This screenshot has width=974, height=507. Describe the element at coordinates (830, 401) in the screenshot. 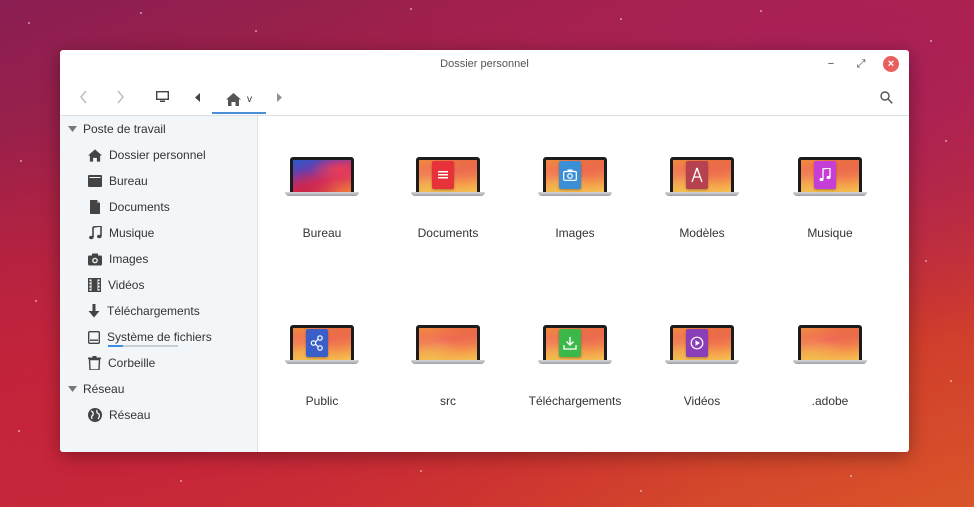

I see `folder-label: .adobe` at that location.